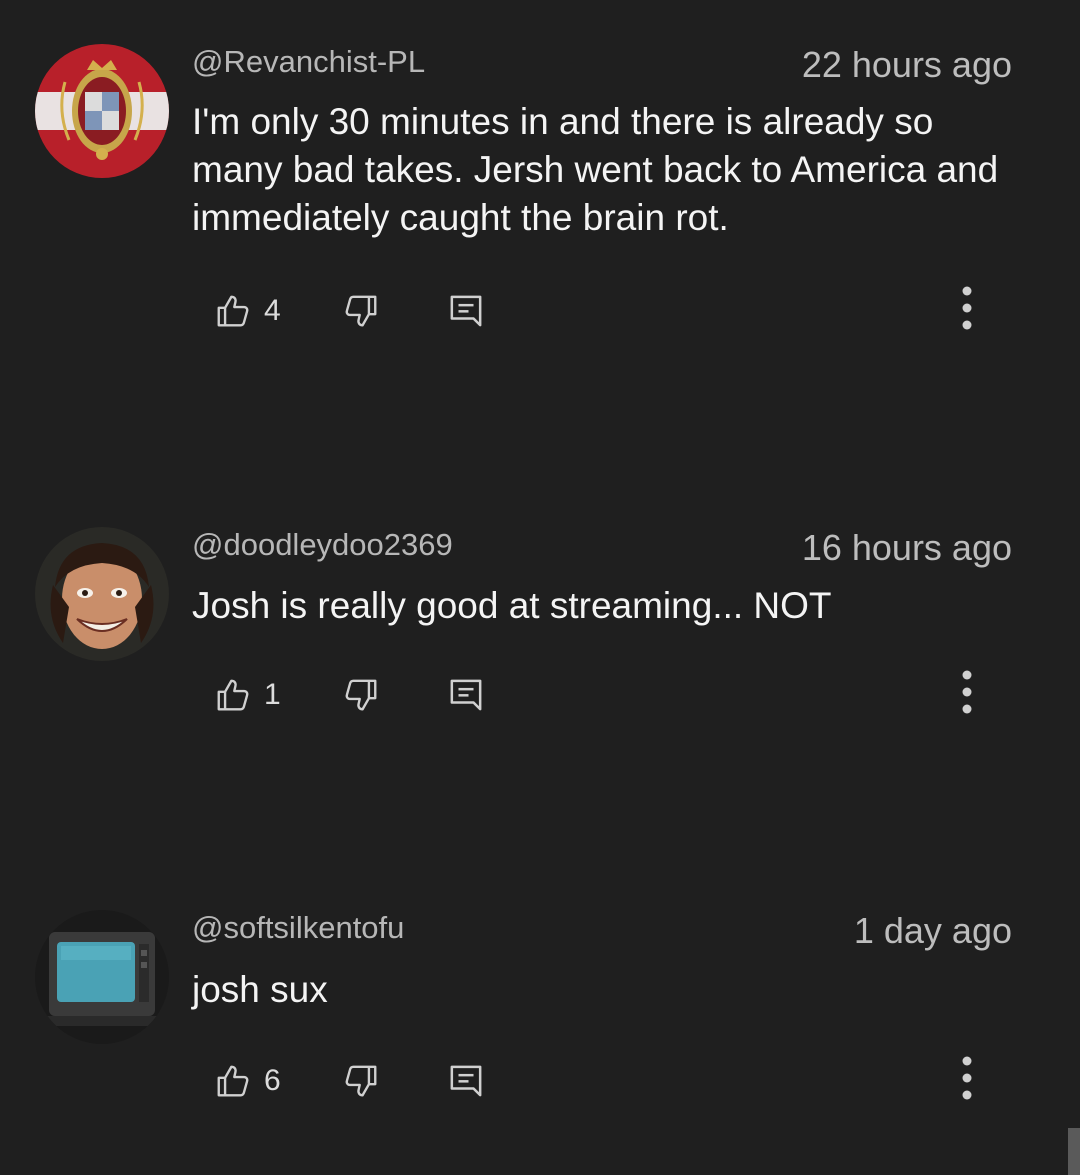  What do you see at coordinates (512, 605) in the screenshot?
I see `comment-text: Josh is really good at streaming... NOT` at bounding box center [512, 605].